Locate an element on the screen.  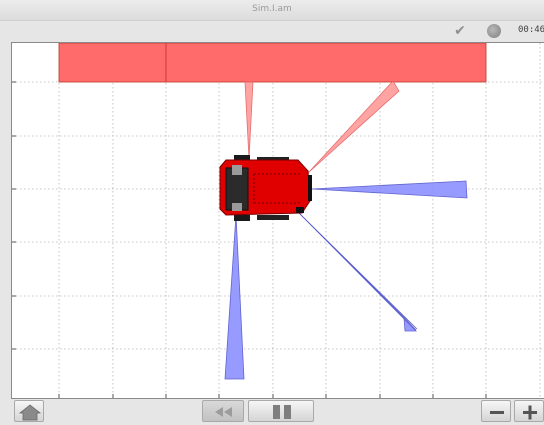
minus-icon is located at coordinates (497, 412).